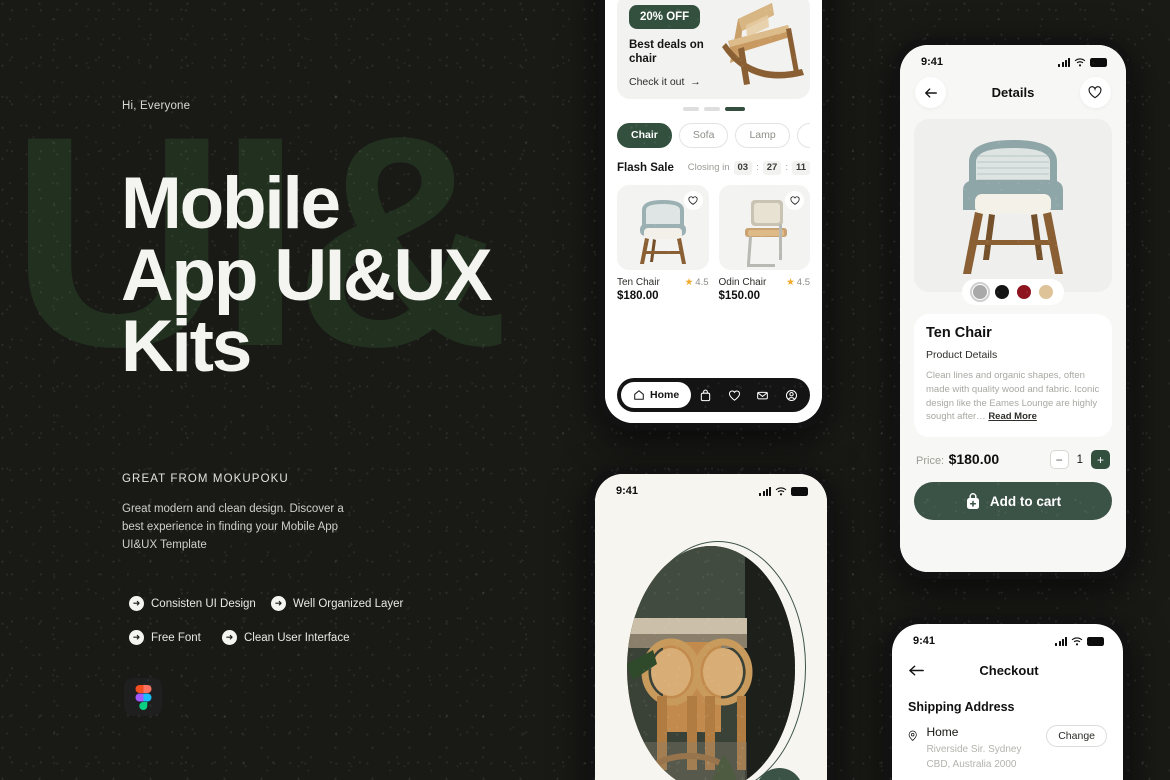  Describe the element at coordinates (1002, 292) in the screenshot. I see `color-swatch-black` at that location.